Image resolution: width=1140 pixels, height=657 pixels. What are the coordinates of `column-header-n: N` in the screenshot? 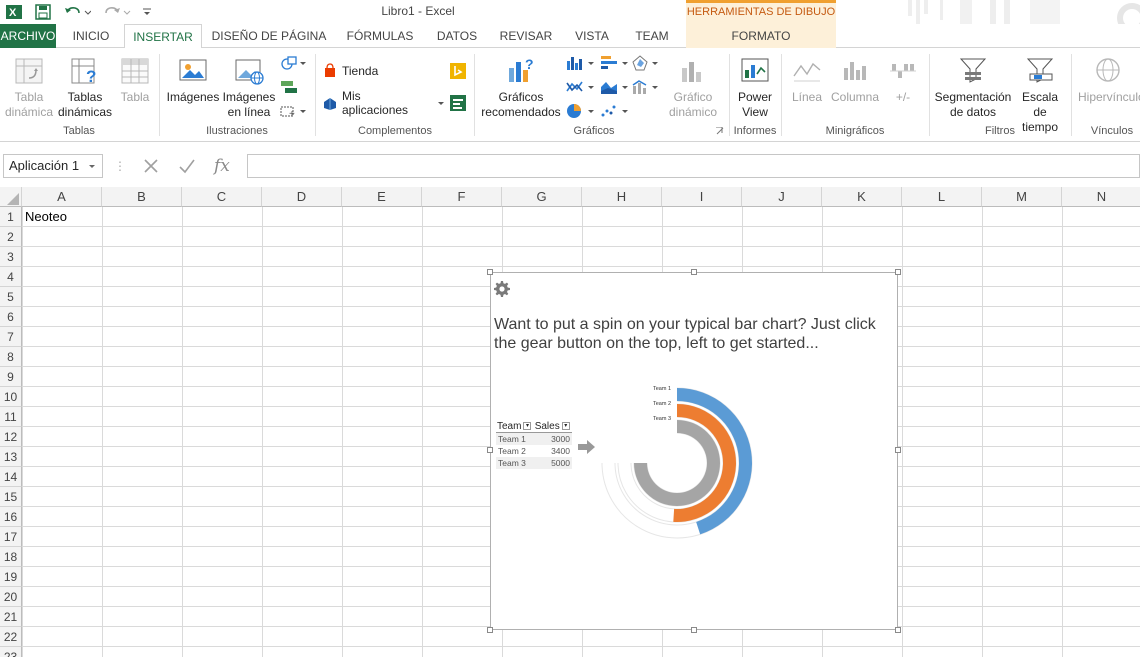 It's located at (1101, 197).